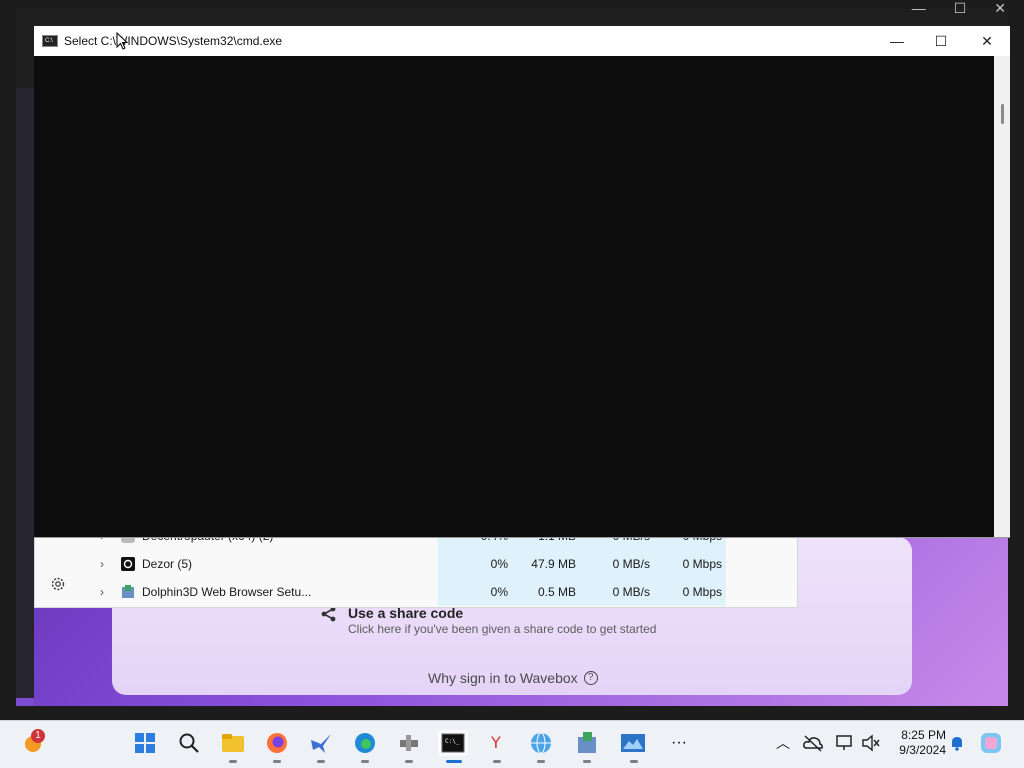 This screenshot has width=1024, height=768. I want to click on tray-expand-icon: ︿, so click(783, 743).